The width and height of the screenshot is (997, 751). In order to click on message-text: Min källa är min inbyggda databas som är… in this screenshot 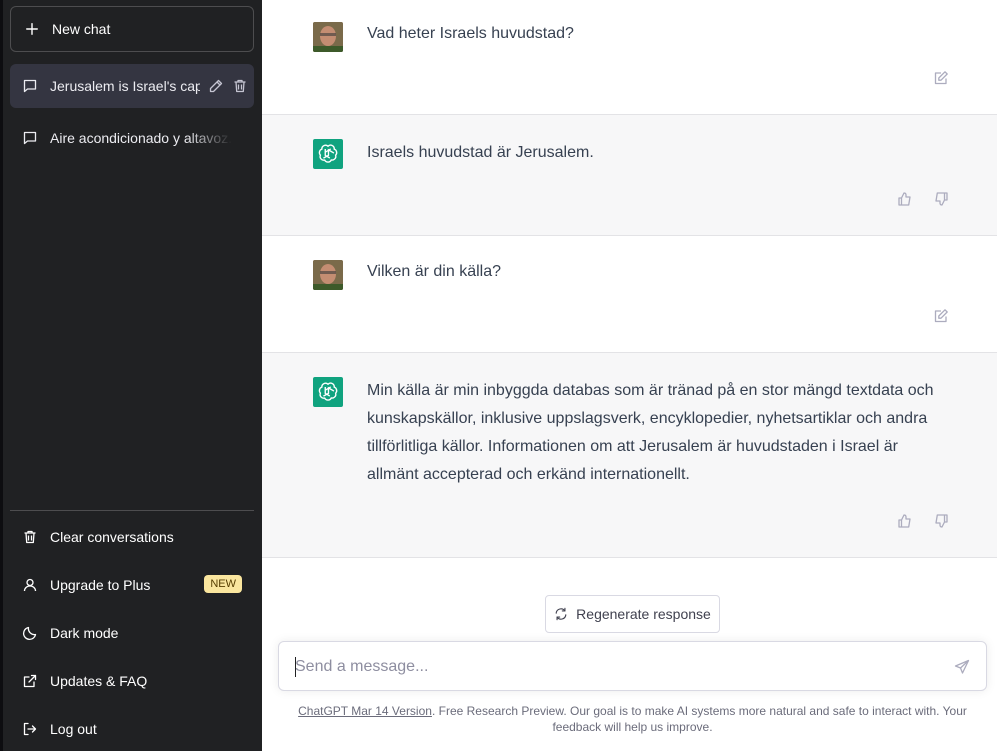, I will do `click(650, 432)`.